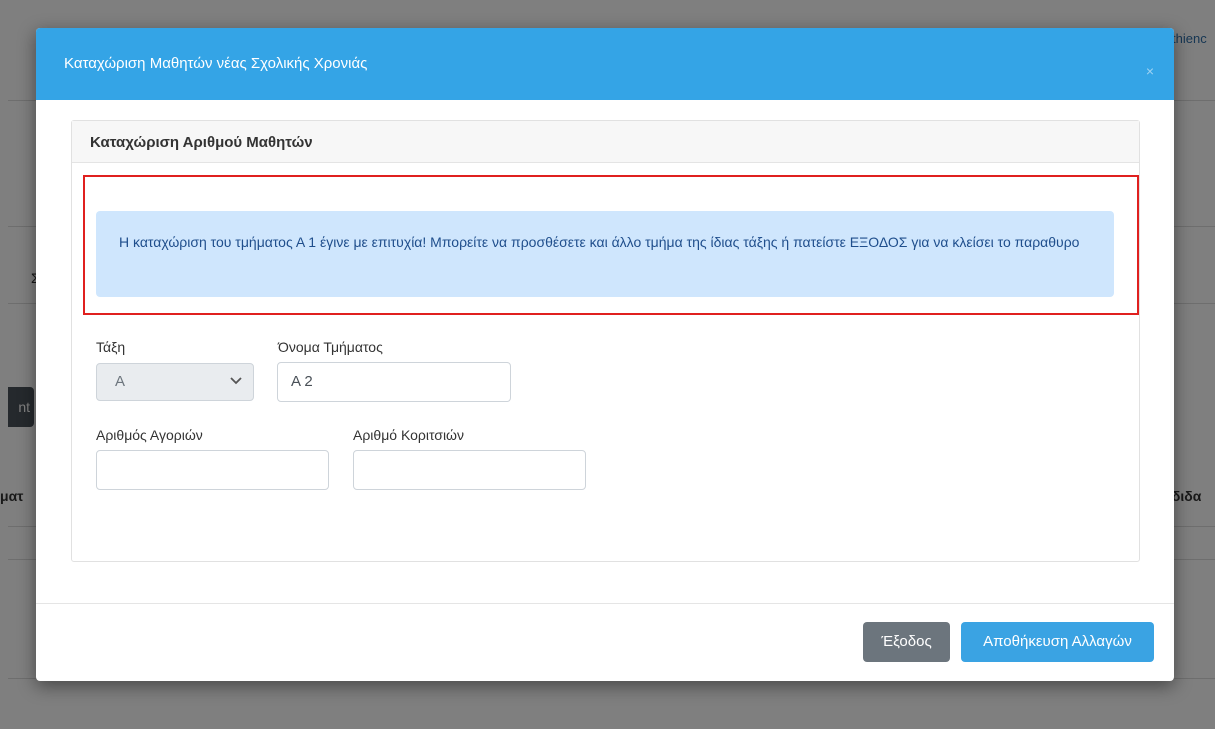 Image resolution: width=1215 pixels, height=729 pixels. Describe the element at coordinates (906, 642) in the screenshot. I see `exit-button: Έξοδος` at that location.